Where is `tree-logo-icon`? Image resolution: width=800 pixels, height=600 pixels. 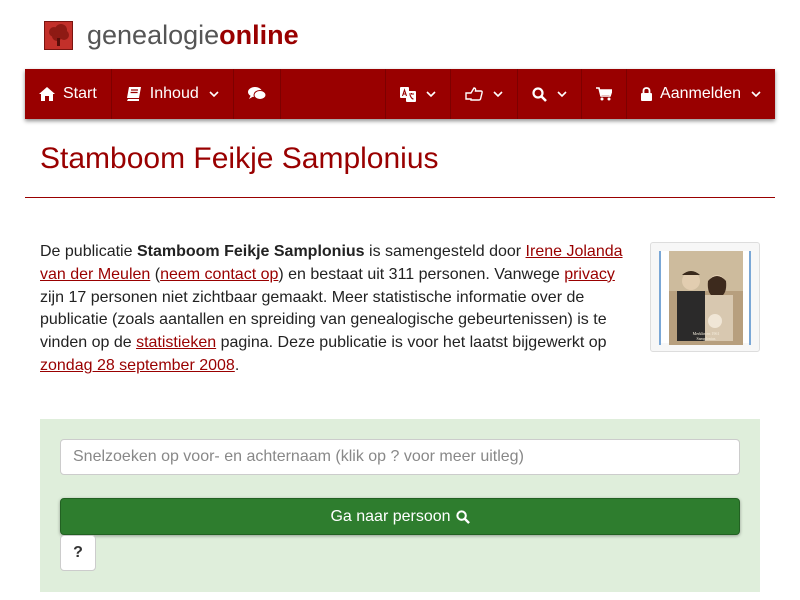 tree-logo-icon is located at coordinates (58, 35).